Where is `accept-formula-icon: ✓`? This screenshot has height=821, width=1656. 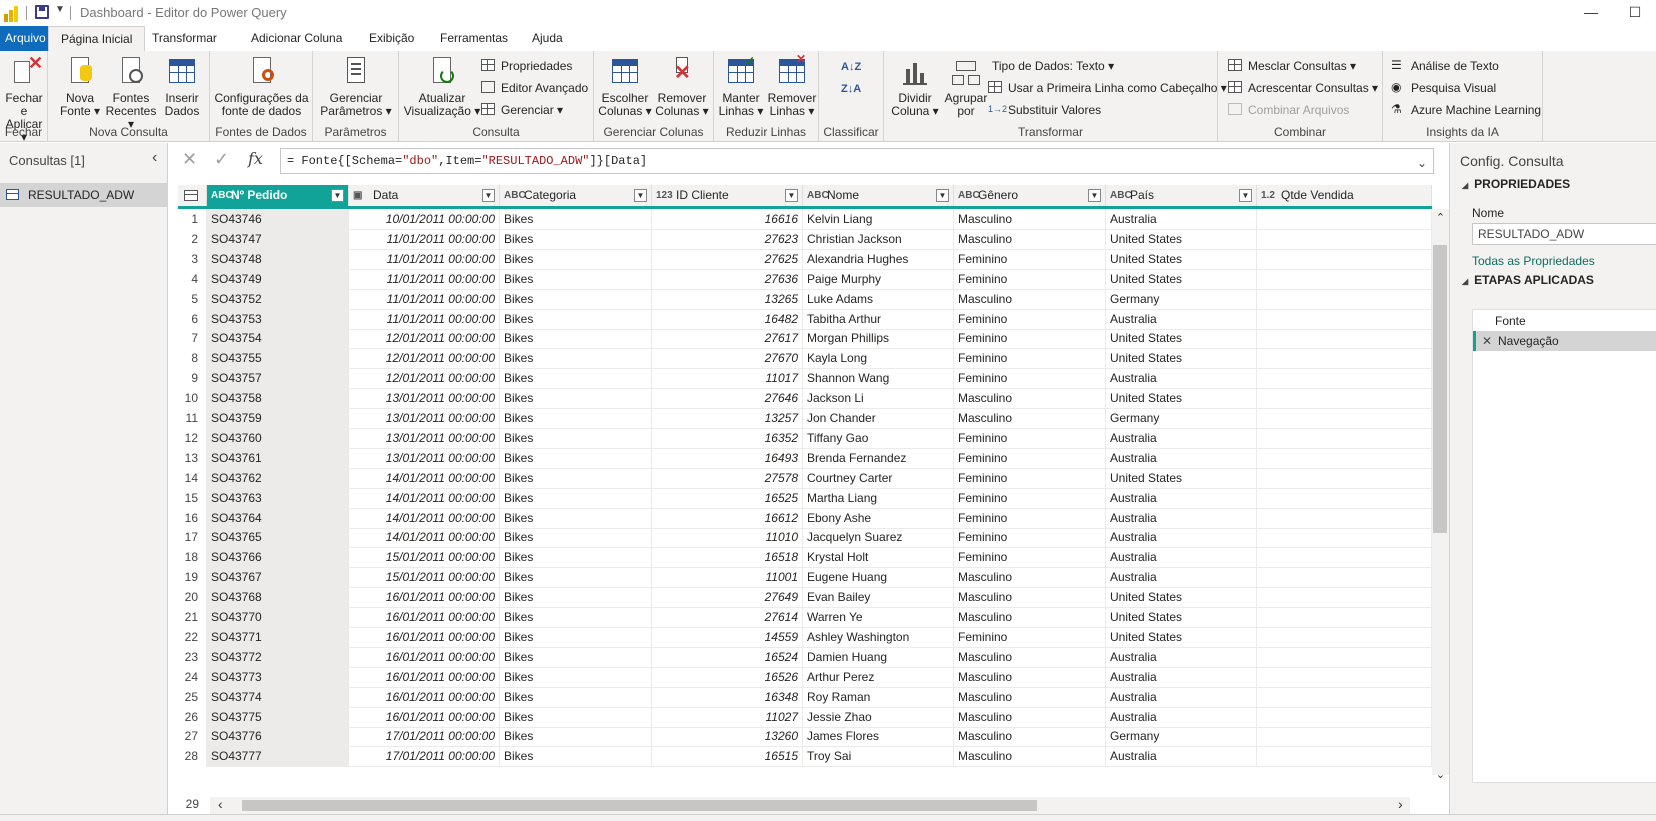
accept-formula-icon: ✓ is located at coordinates (221, 159).